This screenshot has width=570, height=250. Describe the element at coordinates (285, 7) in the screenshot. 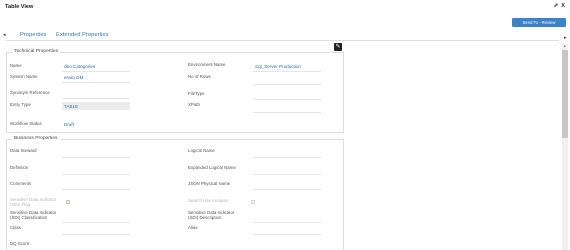

I see `title-bar: Table View ⇗ X` at that location.